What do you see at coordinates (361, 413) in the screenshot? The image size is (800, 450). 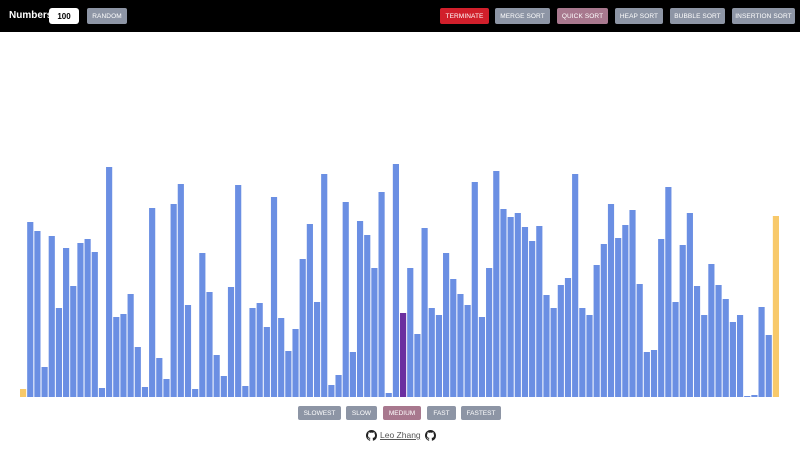 I see `speed-slow-button: SLOW` at bounding box center [361, 413].